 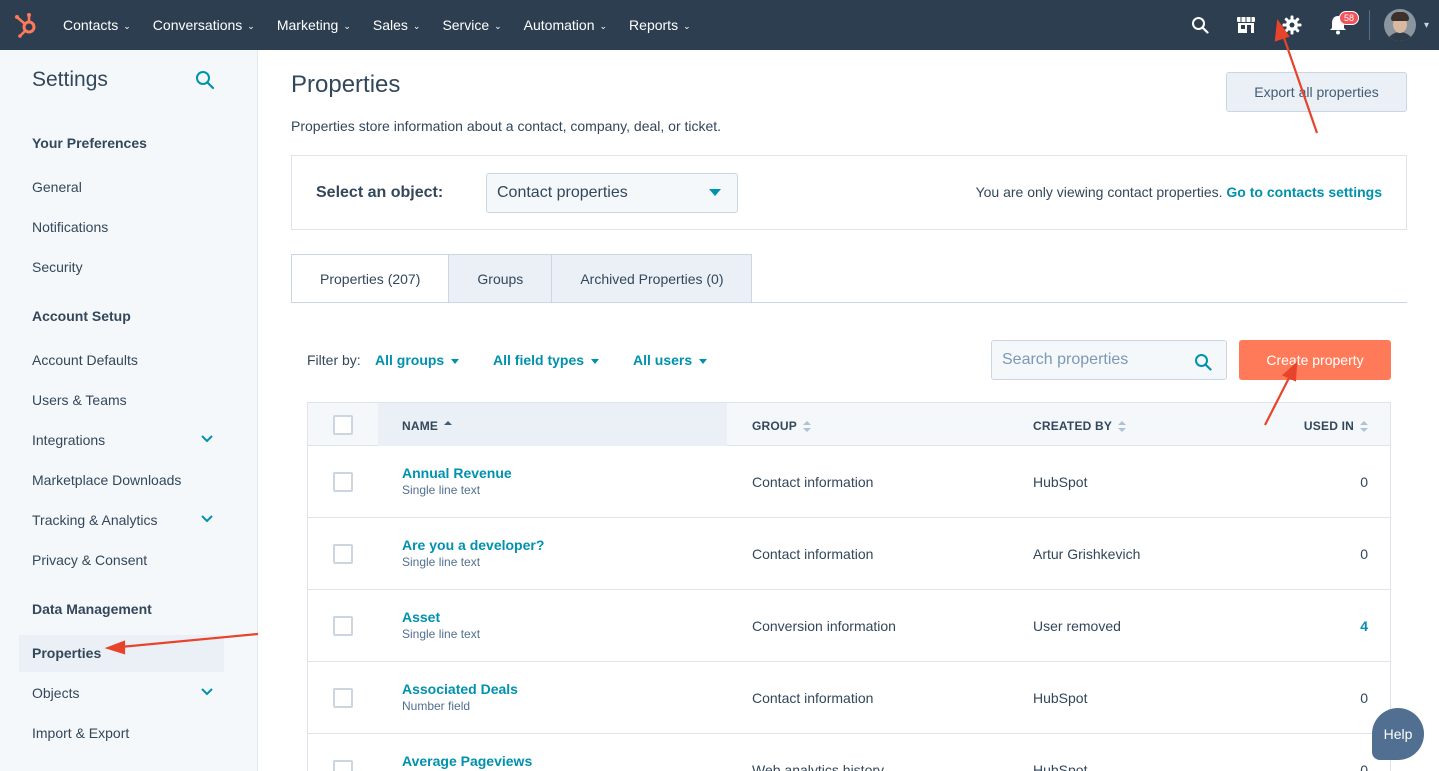 I want to click on tab-archived-properties: Archived Properties (0), so click(x=652, y=278).